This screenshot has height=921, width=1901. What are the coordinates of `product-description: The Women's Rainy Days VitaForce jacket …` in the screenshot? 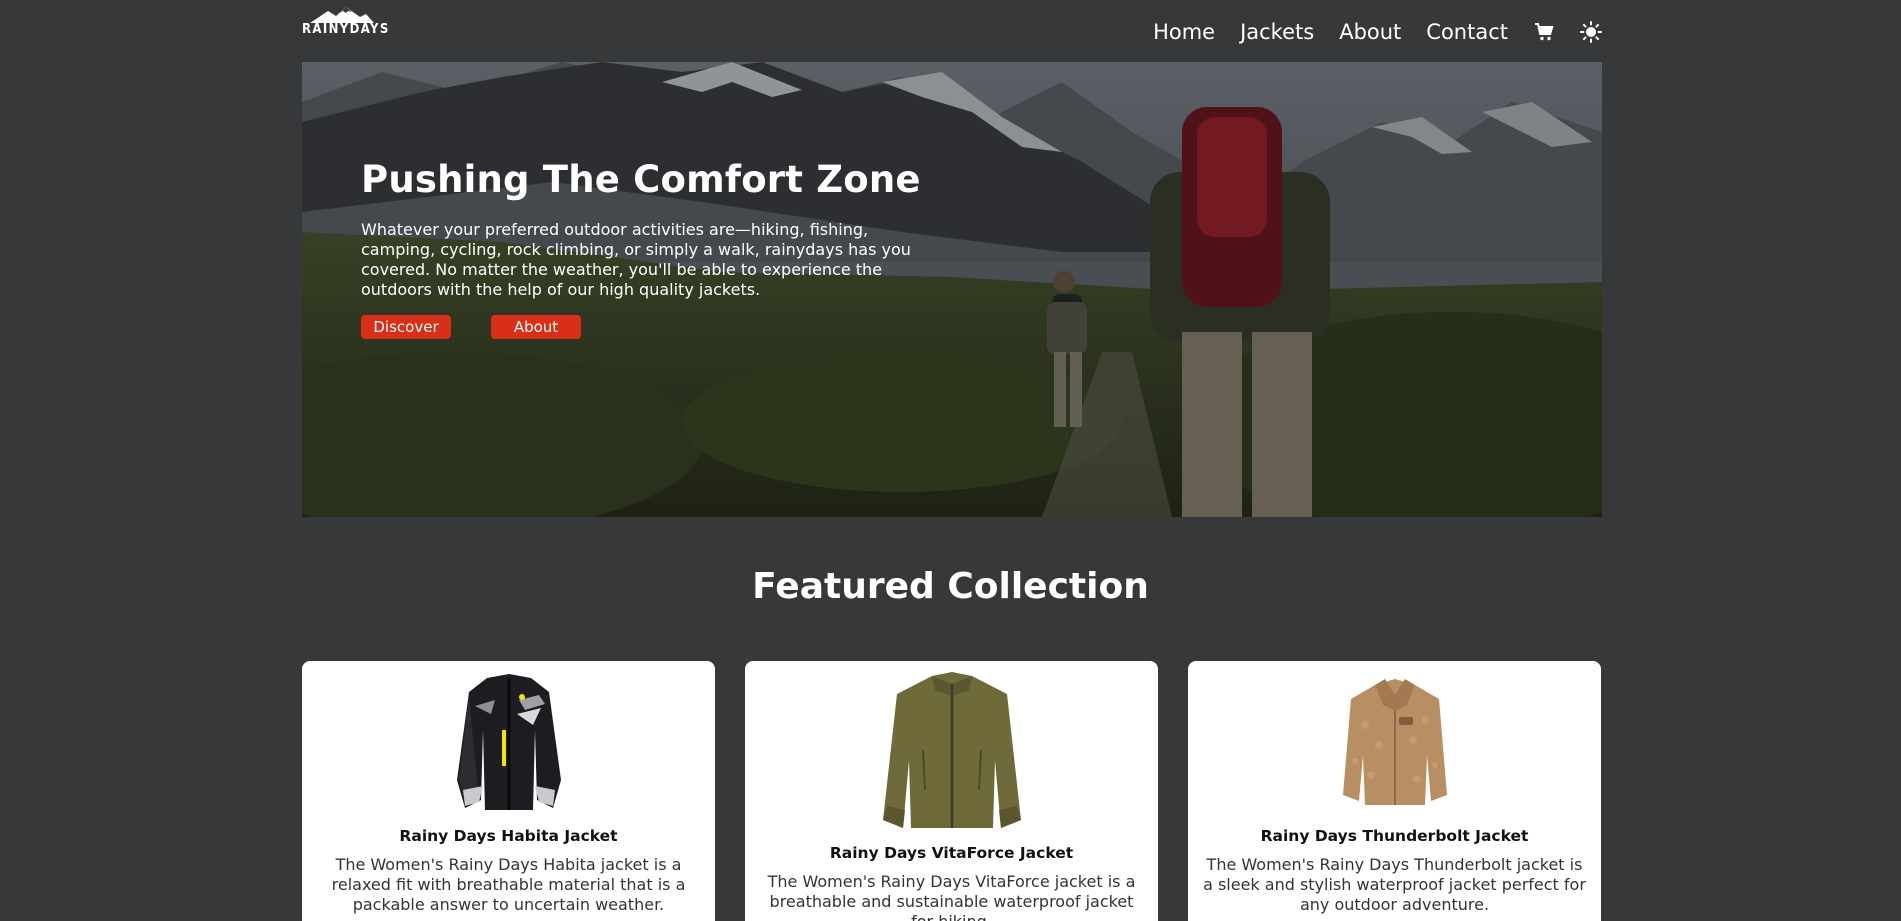 It's located at (951, 896).